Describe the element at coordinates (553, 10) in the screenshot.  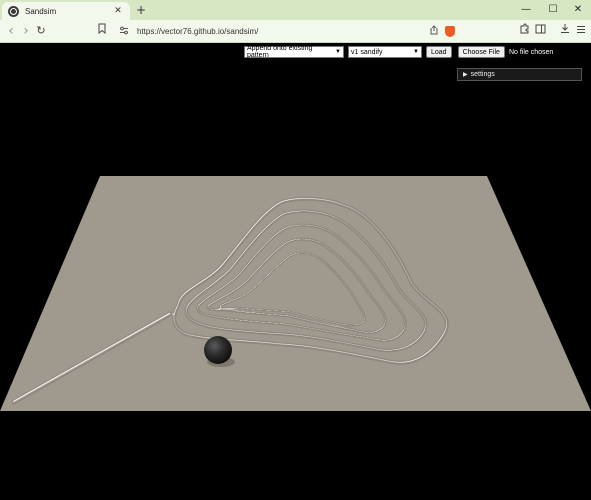
I see `maximize-button: ☐` at that location.